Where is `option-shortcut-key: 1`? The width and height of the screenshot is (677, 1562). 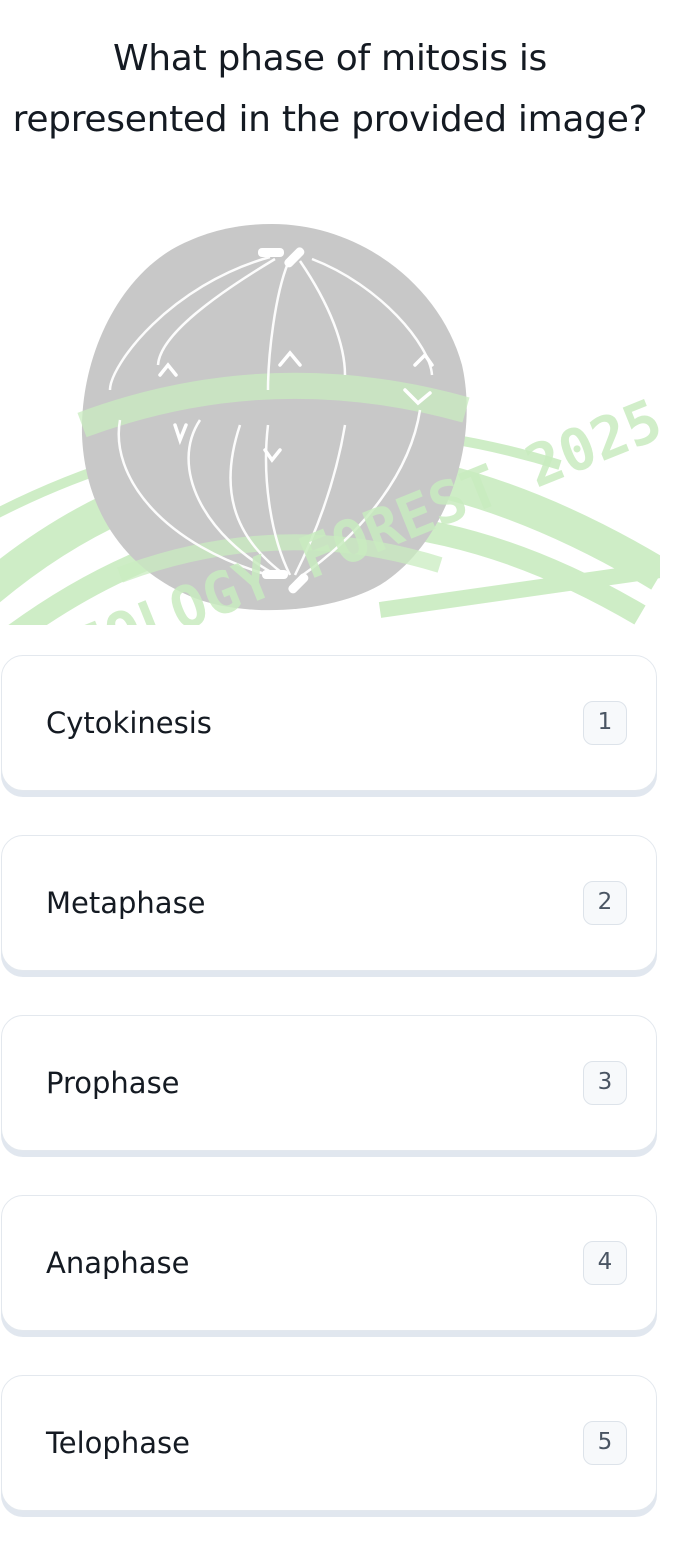 option-shortcut-key: 1 is located at coordinates (605, 723).